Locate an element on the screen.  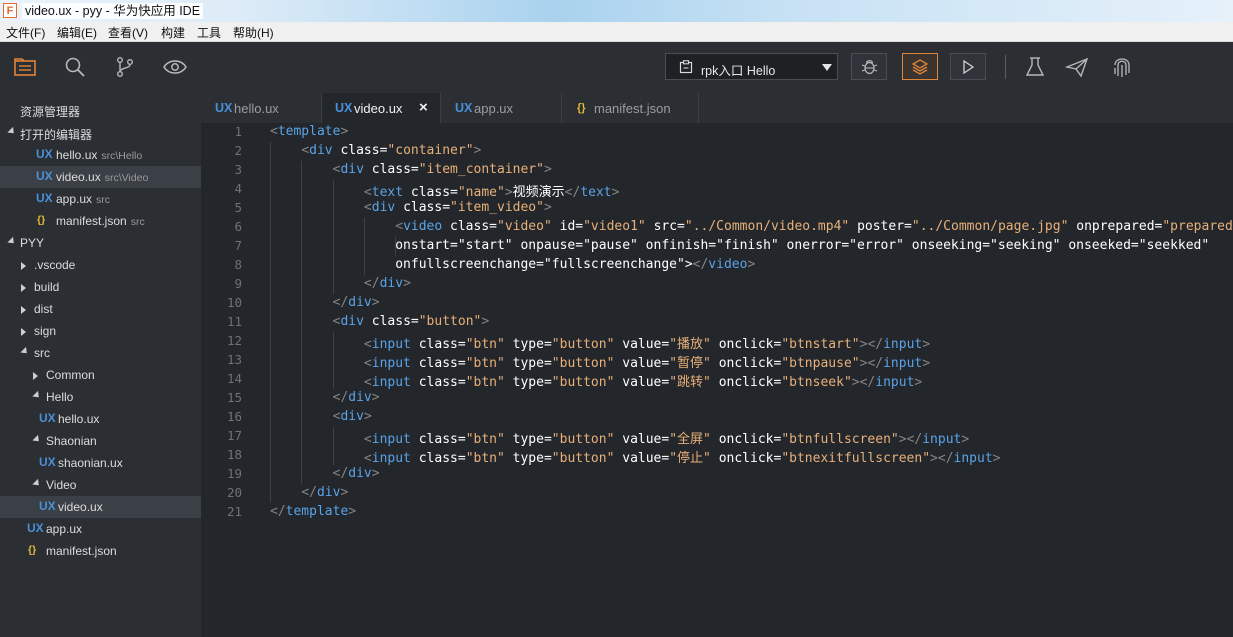
tree-item-label: 打开的编辑器 is located at coordinates (56, 135).